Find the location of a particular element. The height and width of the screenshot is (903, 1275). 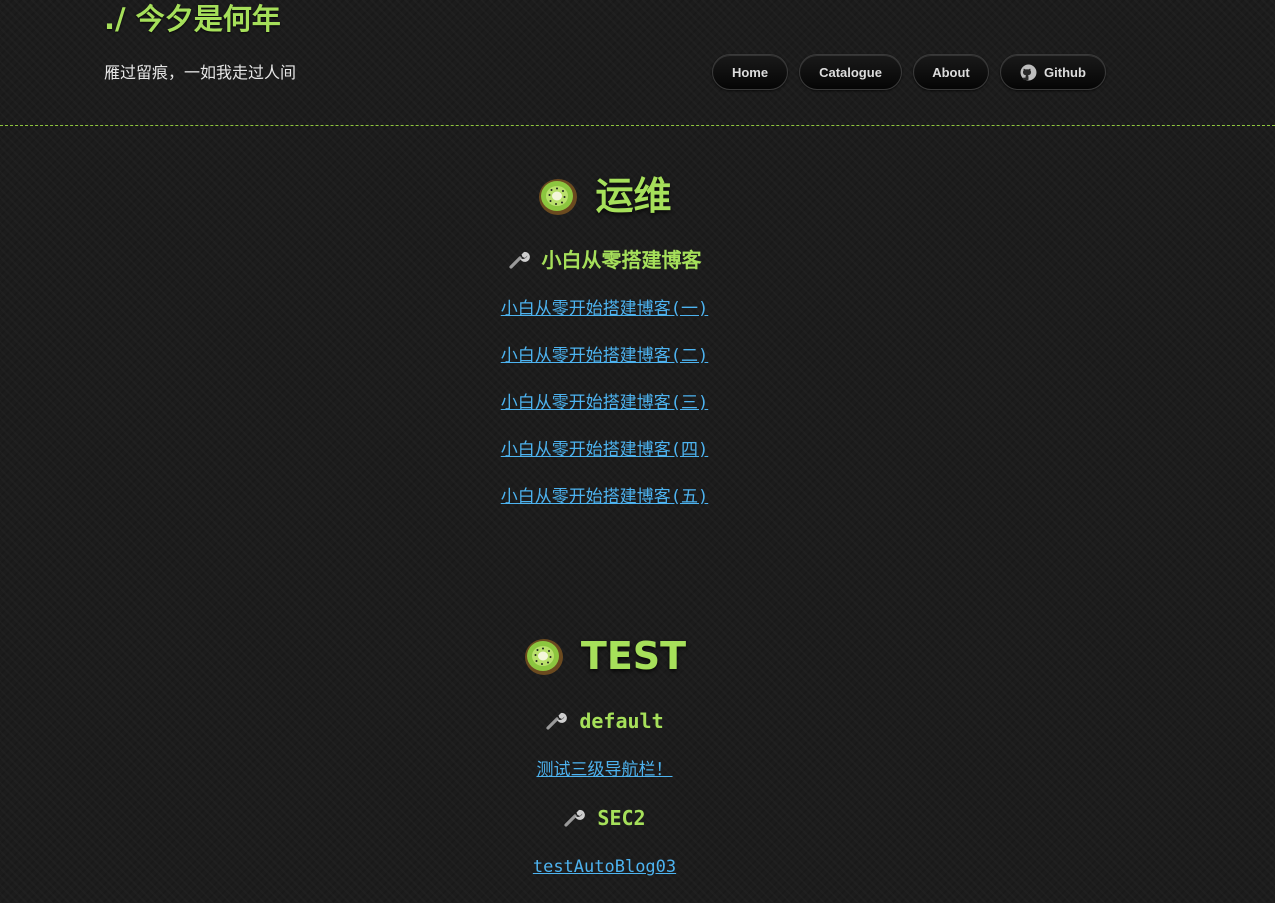

nav-github-label: Github is located at coordinates (1065, 72).